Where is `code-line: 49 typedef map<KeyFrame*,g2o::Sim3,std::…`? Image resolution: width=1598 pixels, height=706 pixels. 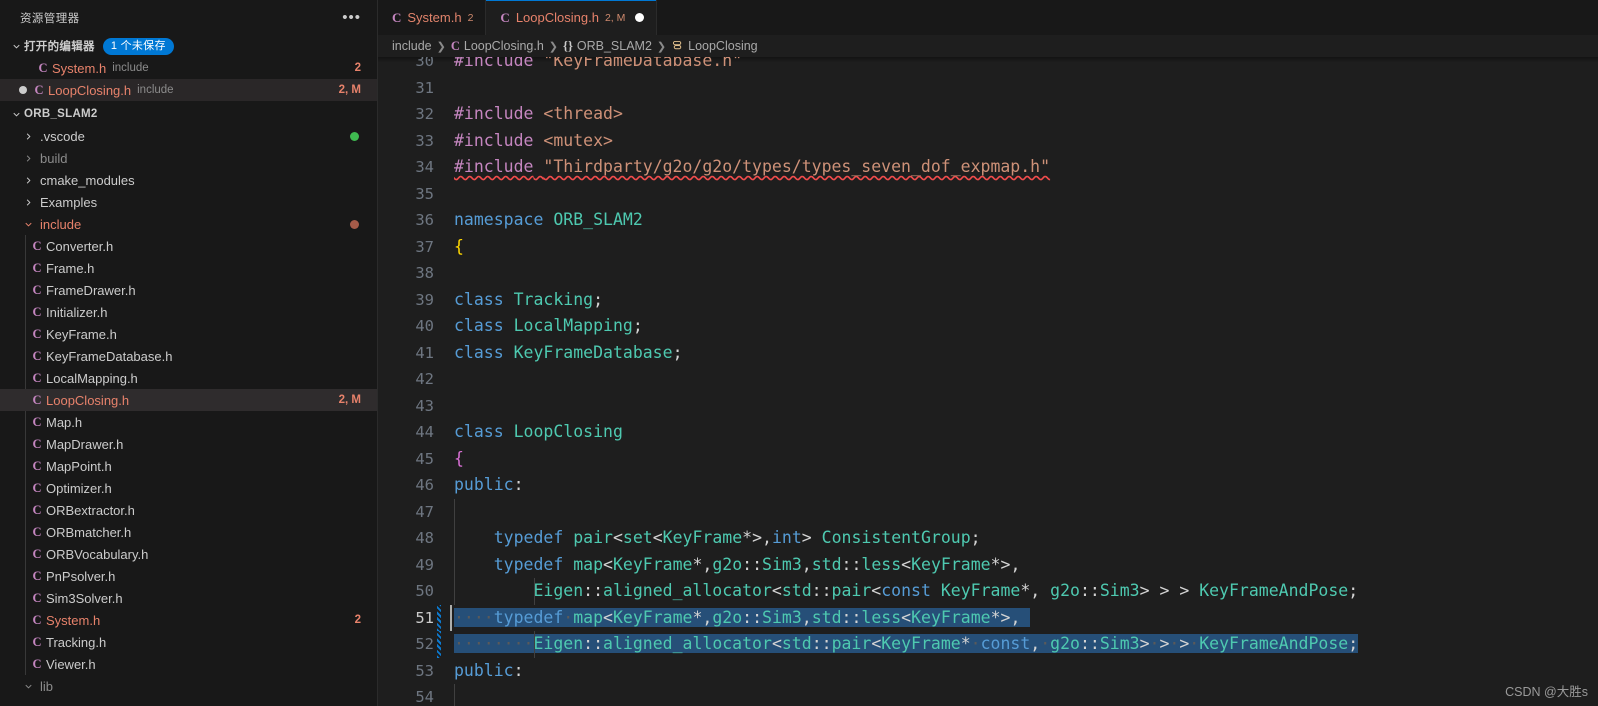
code-line: 49 typedef map<KeyFrame*,g2o::Sim3,std::… is located at coordinates (988, 564).